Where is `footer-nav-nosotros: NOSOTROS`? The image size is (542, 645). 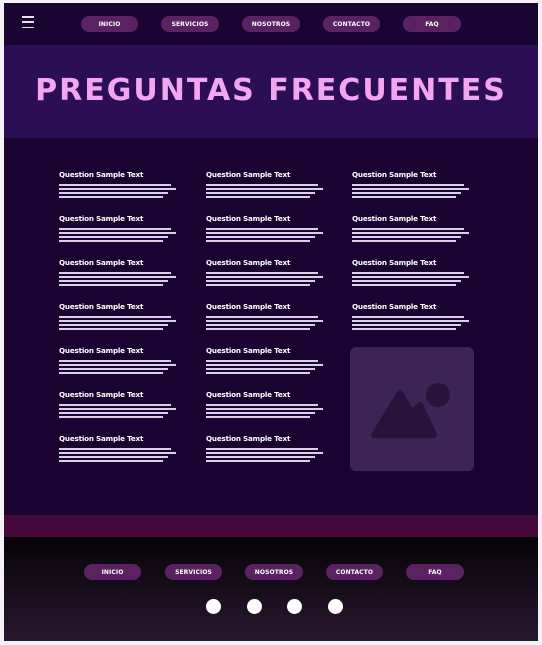
footer-nav-nosotros: NOSOTROS is located at coordinates (274, 572).